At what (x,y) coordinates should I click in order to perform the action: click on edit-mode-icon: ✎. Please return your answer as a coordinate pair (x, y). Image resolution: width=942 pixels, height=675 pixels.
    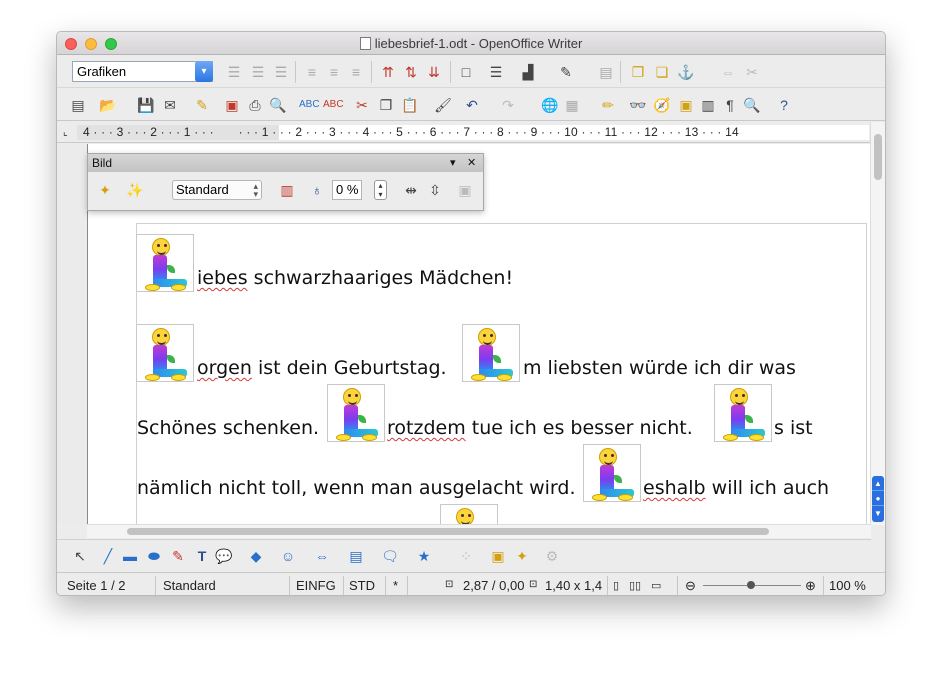
    Looking at the image, I should click on (202, 105).